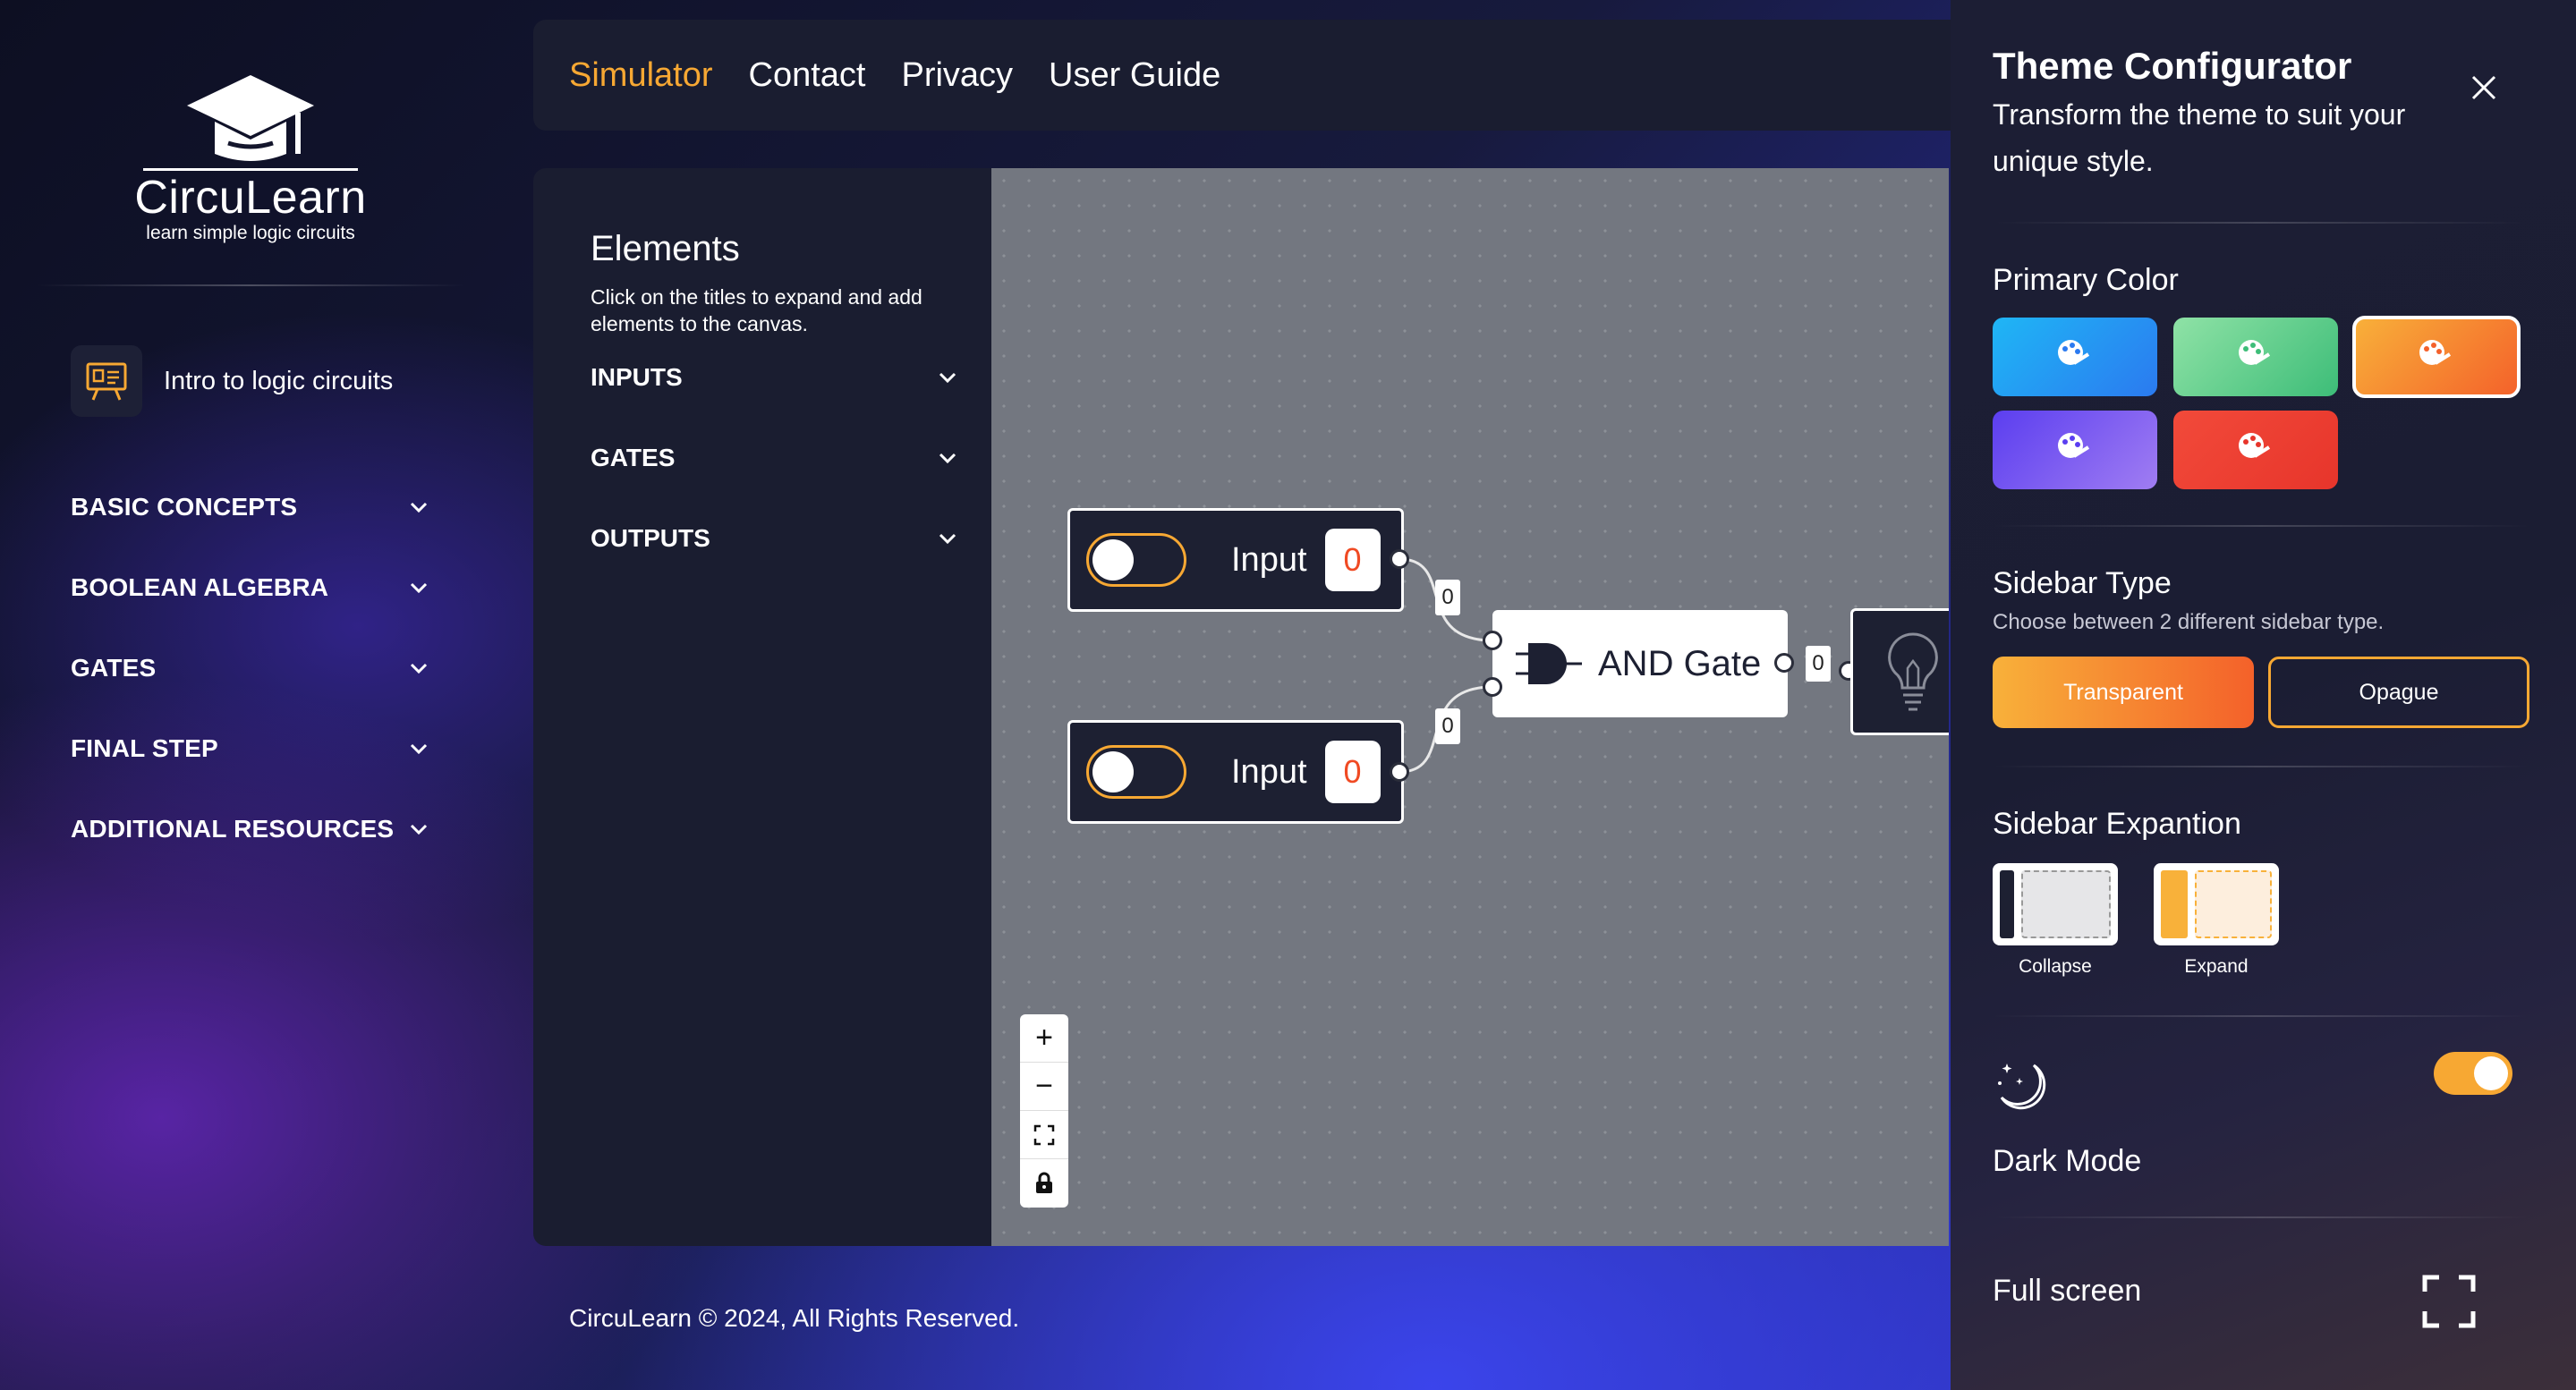  Describe the element at coordinates (279, 380) in the screenshot. I see `intro-label: Intro to logic circuits` at that location.